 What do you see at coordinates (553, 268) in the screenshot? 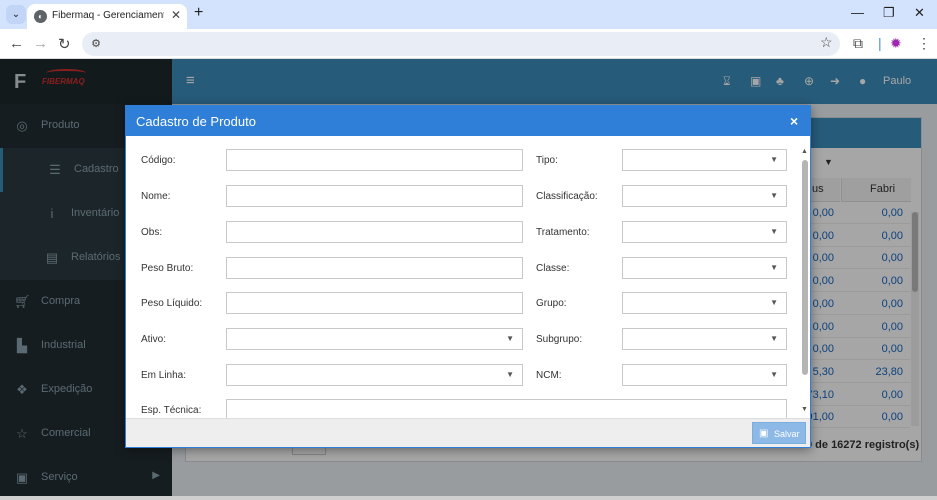
I see `field-label-classe: Classe:` at bounding box center [553, 268].